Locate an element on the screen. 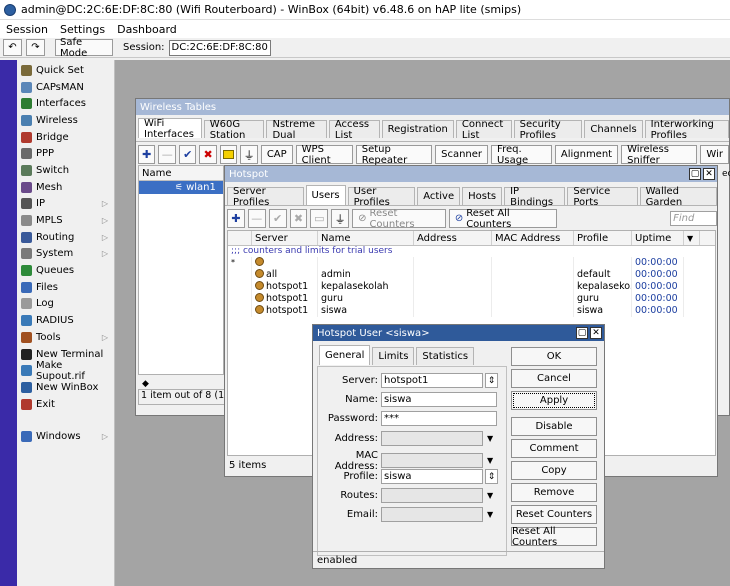 Image resolution: width=730 pixels, height=586 pixels. tab-registration: Registration is located at coordinates (417, 129).